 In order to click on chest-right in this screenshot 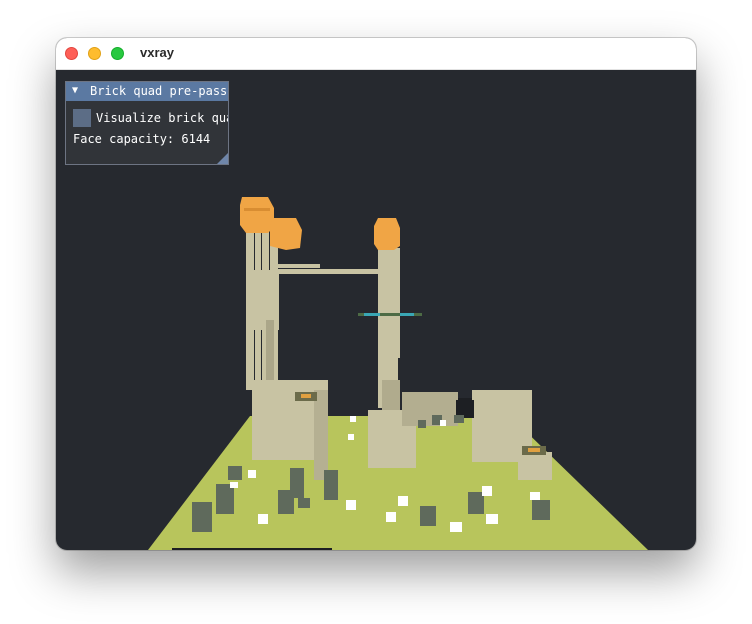, I will do `click(534, 450)`.